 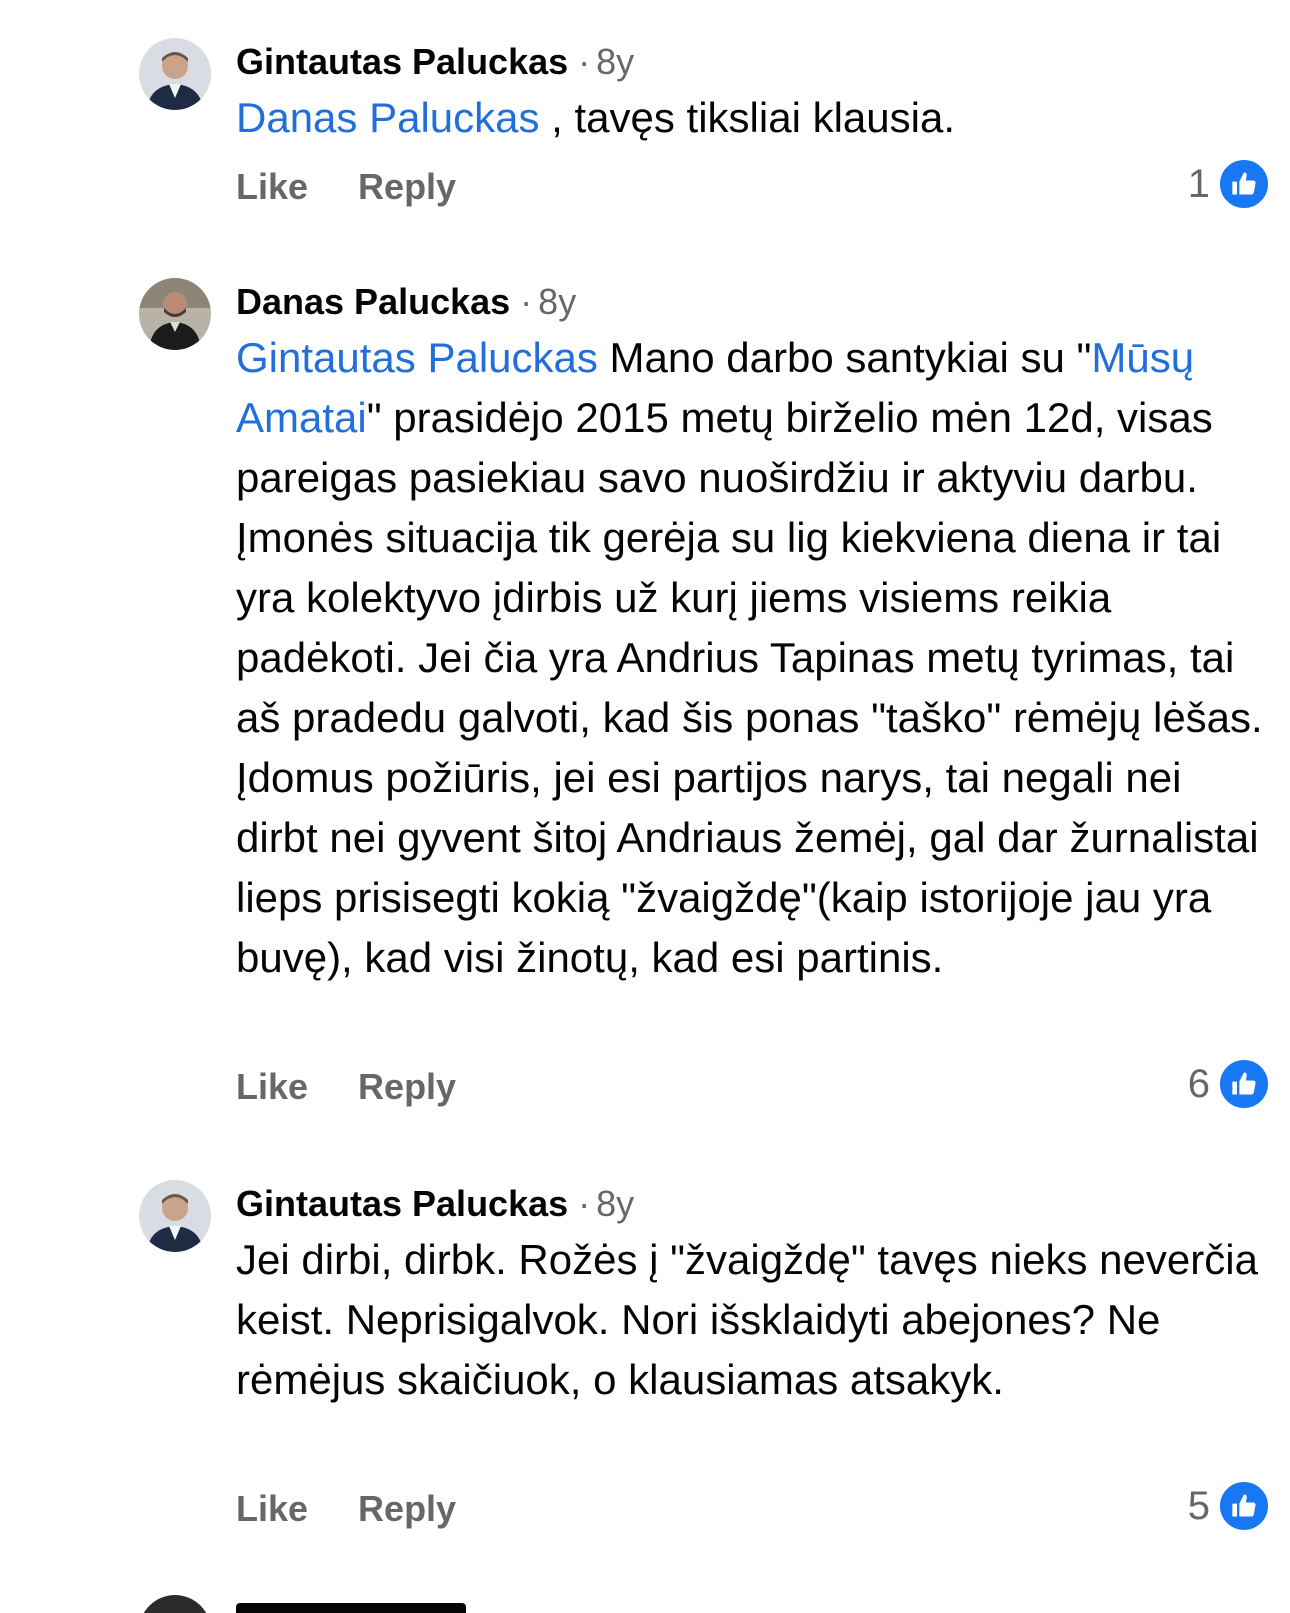 I want to click on reaction-count: 5, so click(x=1198, y=1505).